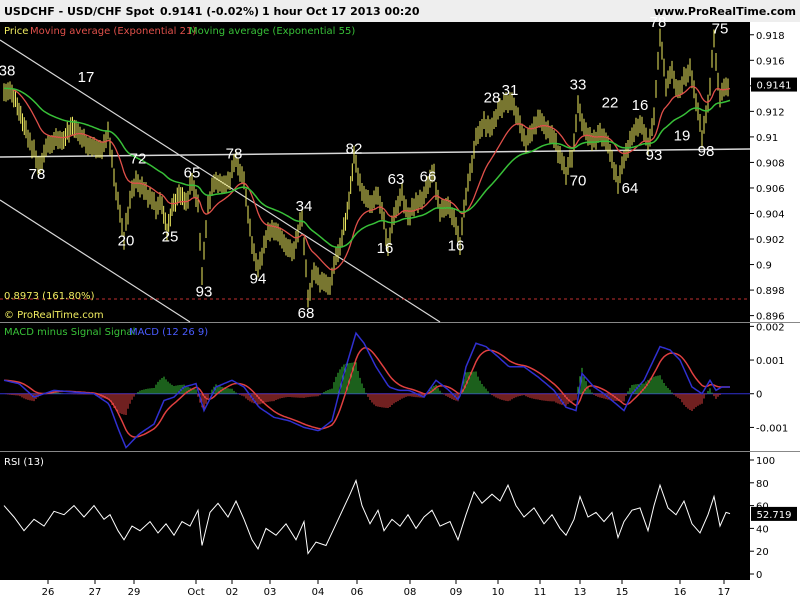 Image resolution: width=800 pixels, height=600 pixels. Describe the element at coordinates (680, 592) in the screenshot. I see `x-axis-label: 16` at that location.